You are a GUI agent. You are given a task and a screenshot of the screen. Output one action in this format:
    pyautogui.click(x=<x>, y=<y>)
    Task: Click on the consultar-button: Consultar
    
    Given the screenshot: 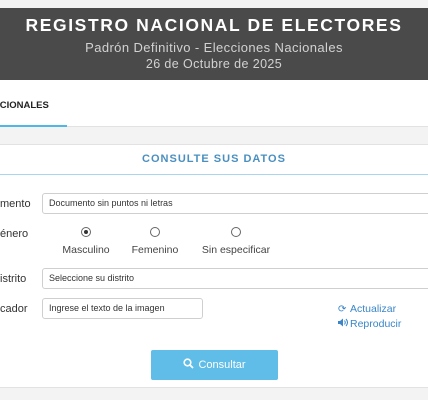 What is the action you would take?
    pyautogui.click(x=214, y=365)
    